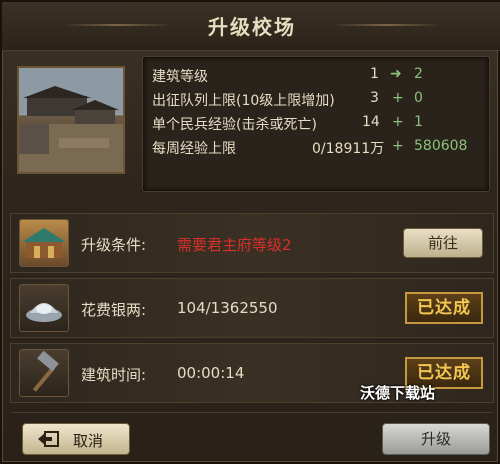  What do you see at coordinates (444, 308) in the screenshot?
I see `status-achieved-badge: 已达成` at bounding box center [444, 308].